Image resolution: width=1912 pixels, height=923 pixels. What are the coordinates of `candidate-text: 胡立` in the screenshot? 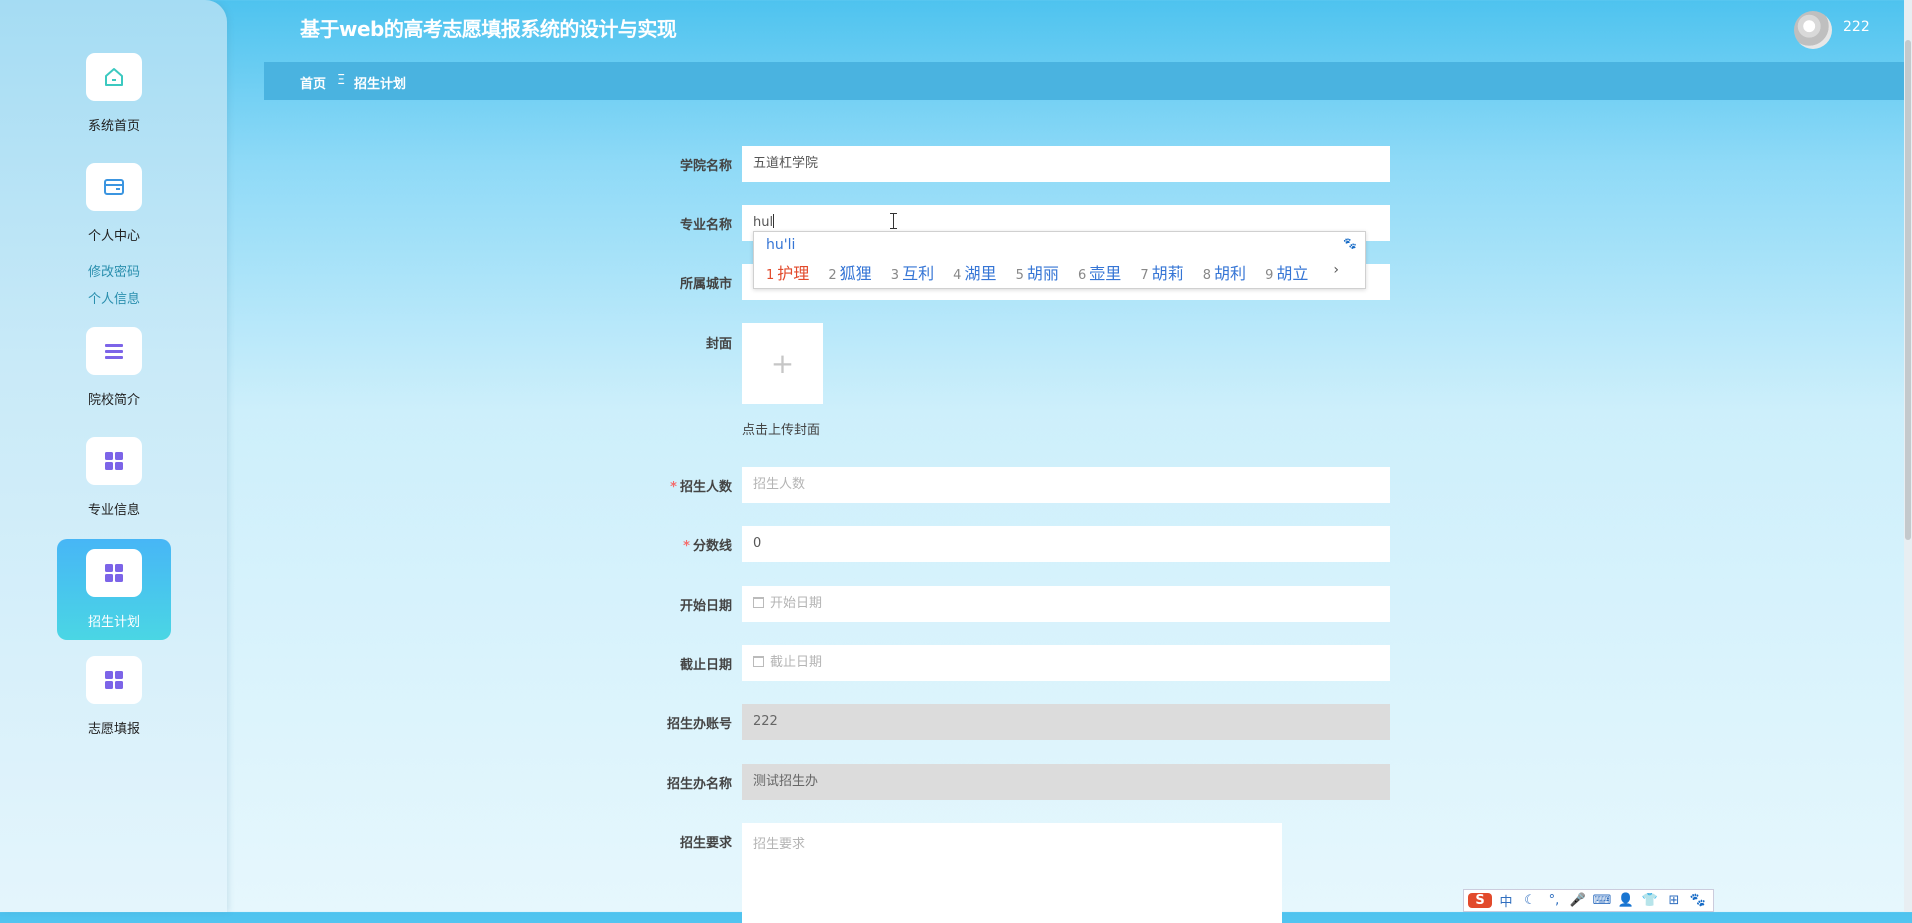 It's located at (1292, 273).